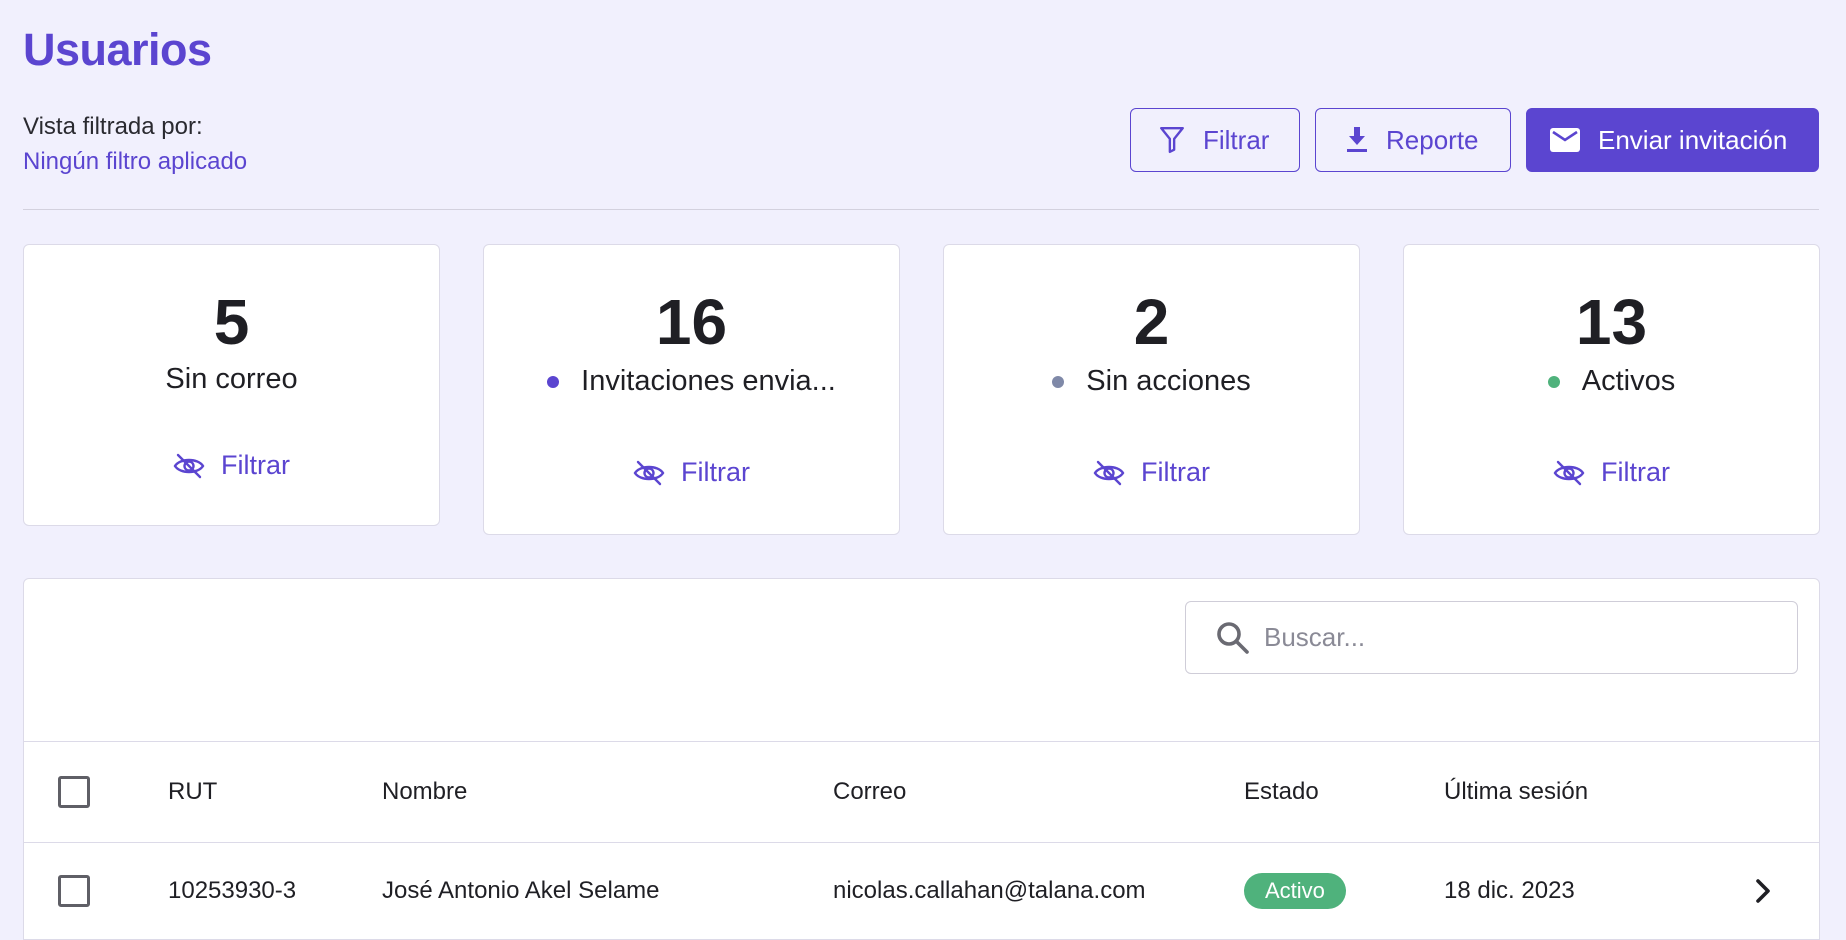 Image resolution: width=1846 pixels, height=940 pixels. Describe the element at coordinates (1693, 139) in the screenshot. I see `send-invitation-label: Enviar invitación` at that location.